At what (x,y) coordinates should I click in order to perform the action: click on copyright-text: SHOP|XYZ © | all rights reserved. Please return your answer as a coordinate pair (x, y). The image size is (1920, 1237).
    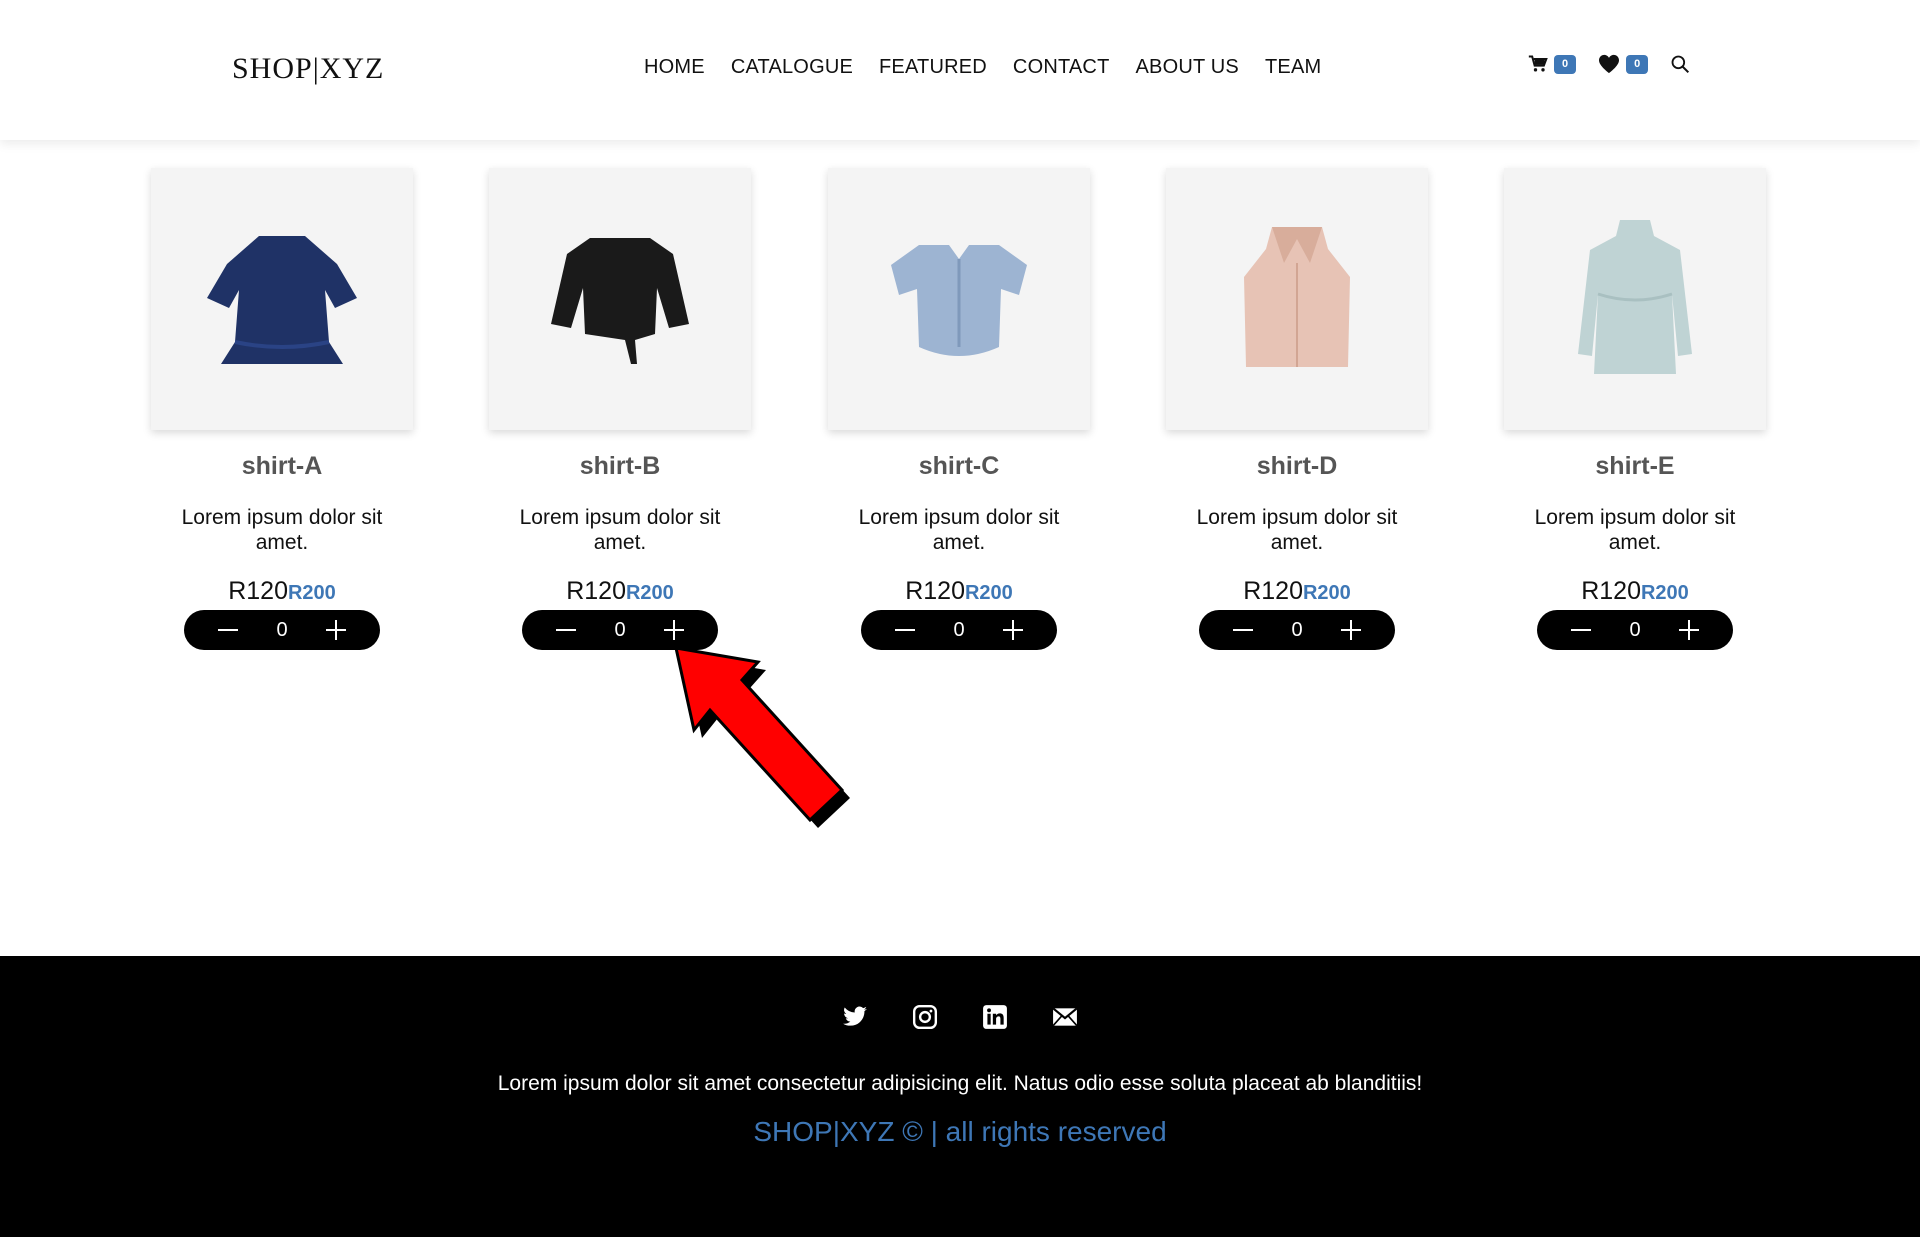
    Looking at the image, I should click on (960, 1131).